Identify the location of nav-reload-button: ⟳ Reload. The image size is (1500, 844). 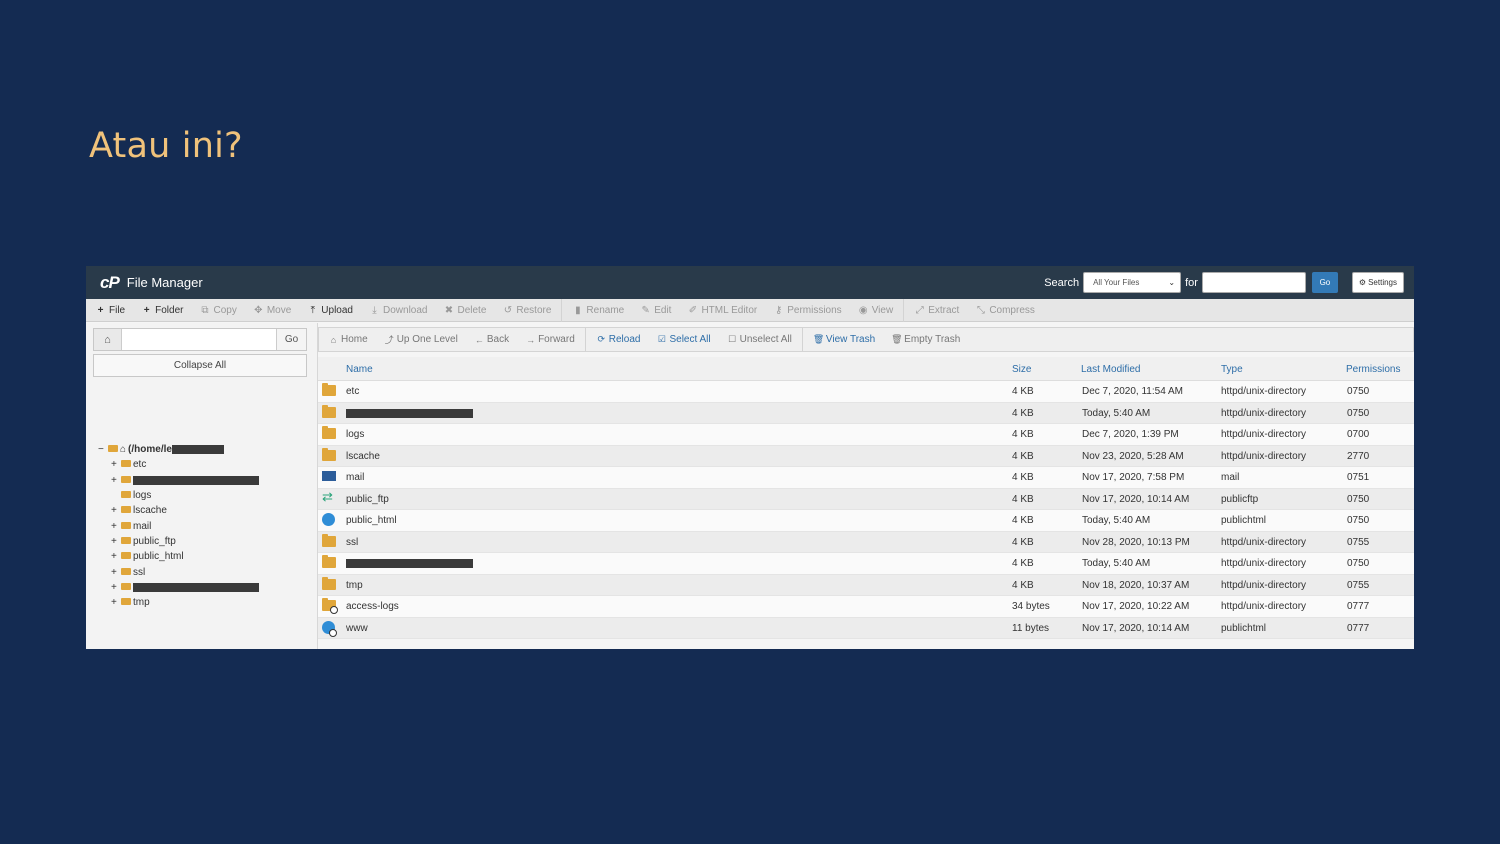
(618, 339).